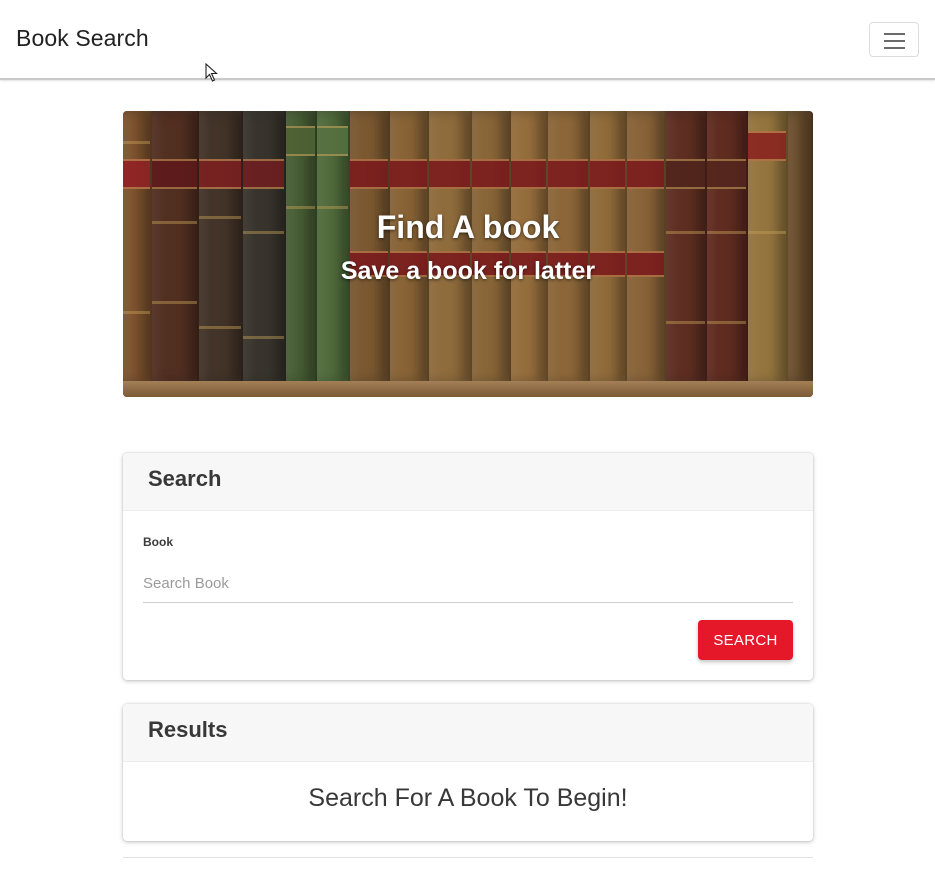 This screenshot has width=935, height=878. What do you see at coordinates (468, 733) in the screenshot?
I see `results-card-header: Results` at bounding box center [468, 733].